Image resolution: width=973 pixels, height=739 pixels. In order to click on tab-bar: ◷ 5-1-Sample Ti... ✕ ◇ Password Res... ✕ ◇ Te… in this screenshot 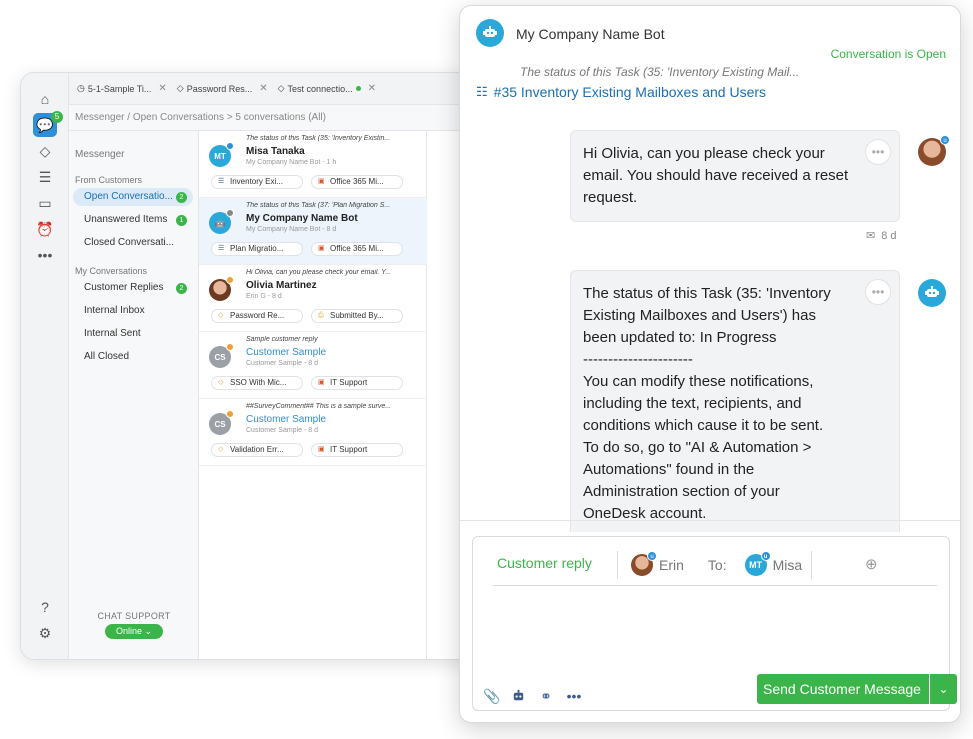, I will do `click(279, 89)`.